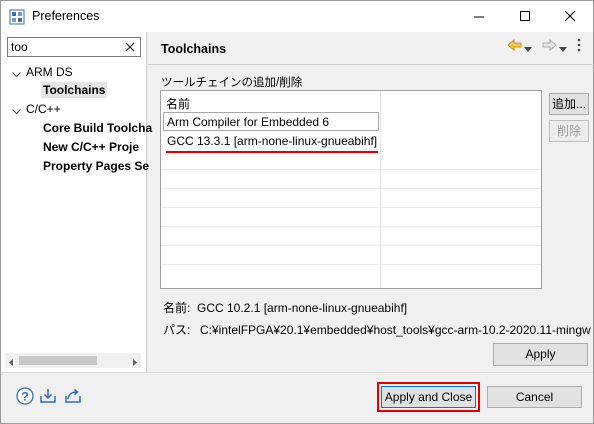 This screenshot has width=594, height=424. I want to click on apply-button: Apply, so click(540, 354).